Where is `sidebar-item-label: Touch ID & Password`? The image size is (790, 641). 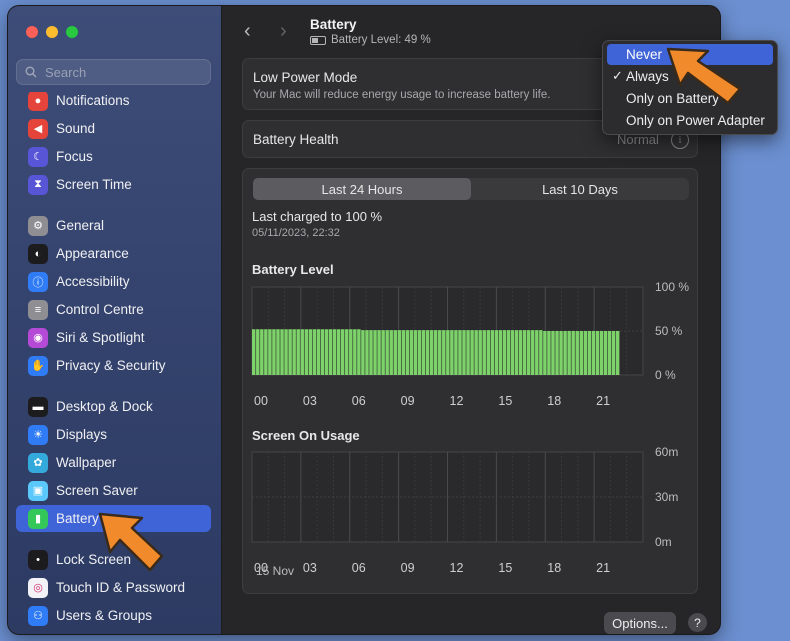
sidebar-item-label: Touch ID & Password is located at coordinates (121, 587).